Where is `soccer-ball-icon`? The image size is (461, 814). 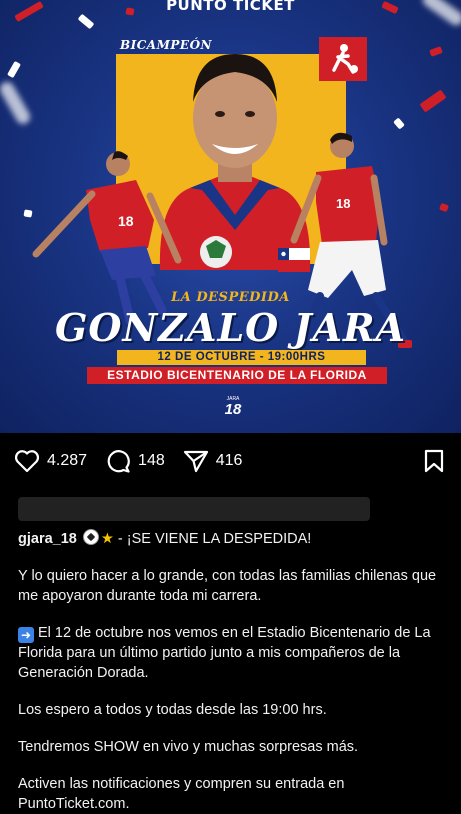 soccer-ball-icon is located at coordinates (90, 537).